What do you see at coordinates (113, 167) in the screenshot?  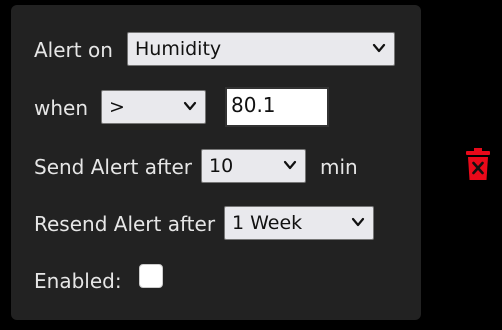 I see `send-alert-after-label: Send Alert after` at bounding box center [113, 167].